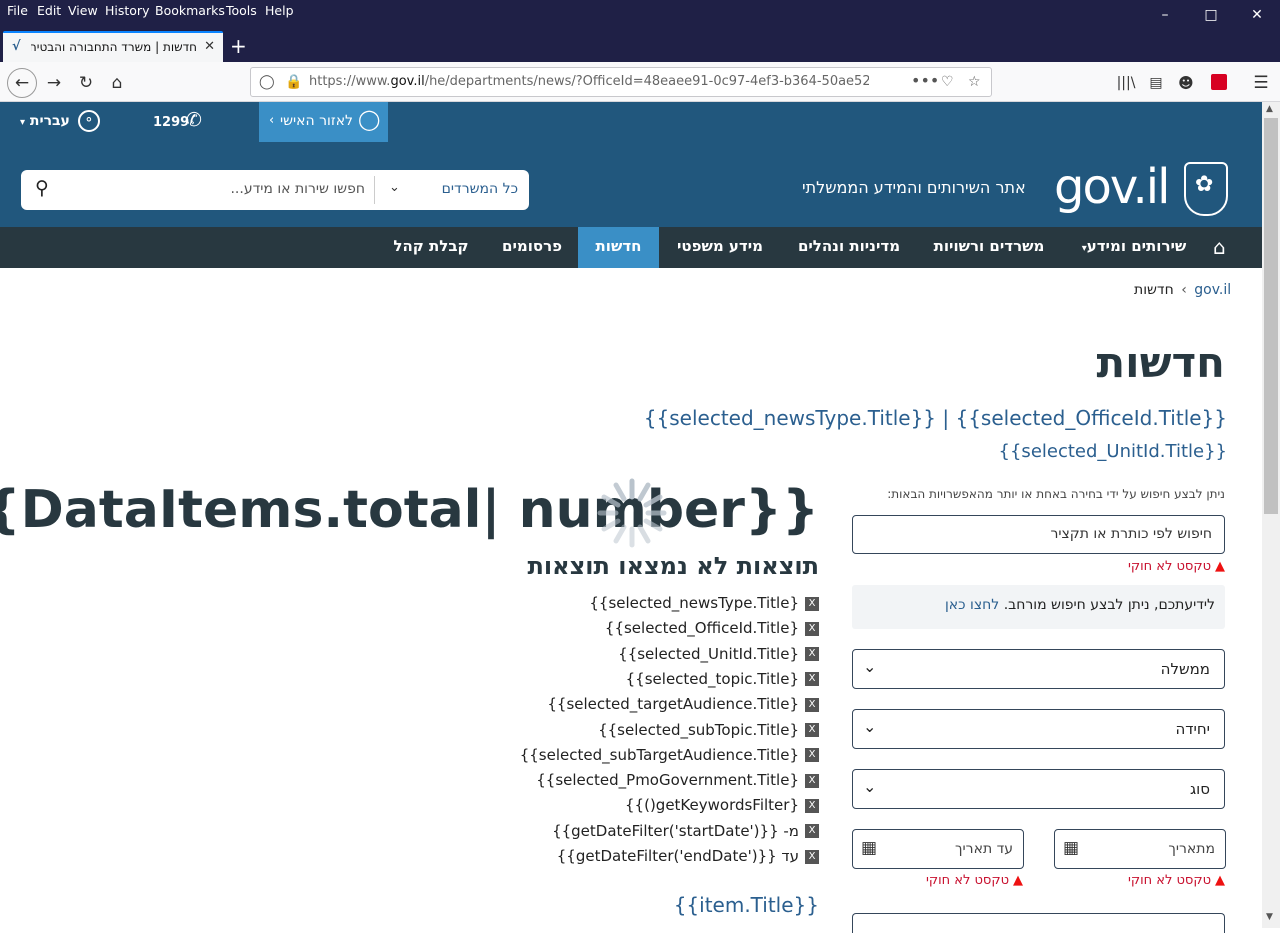 The image size is (1280, 933). What do you see at coordinates (1126, 83) in the screenshot?
I see `library-icon: |||\` at bounding box center [1126, 83].